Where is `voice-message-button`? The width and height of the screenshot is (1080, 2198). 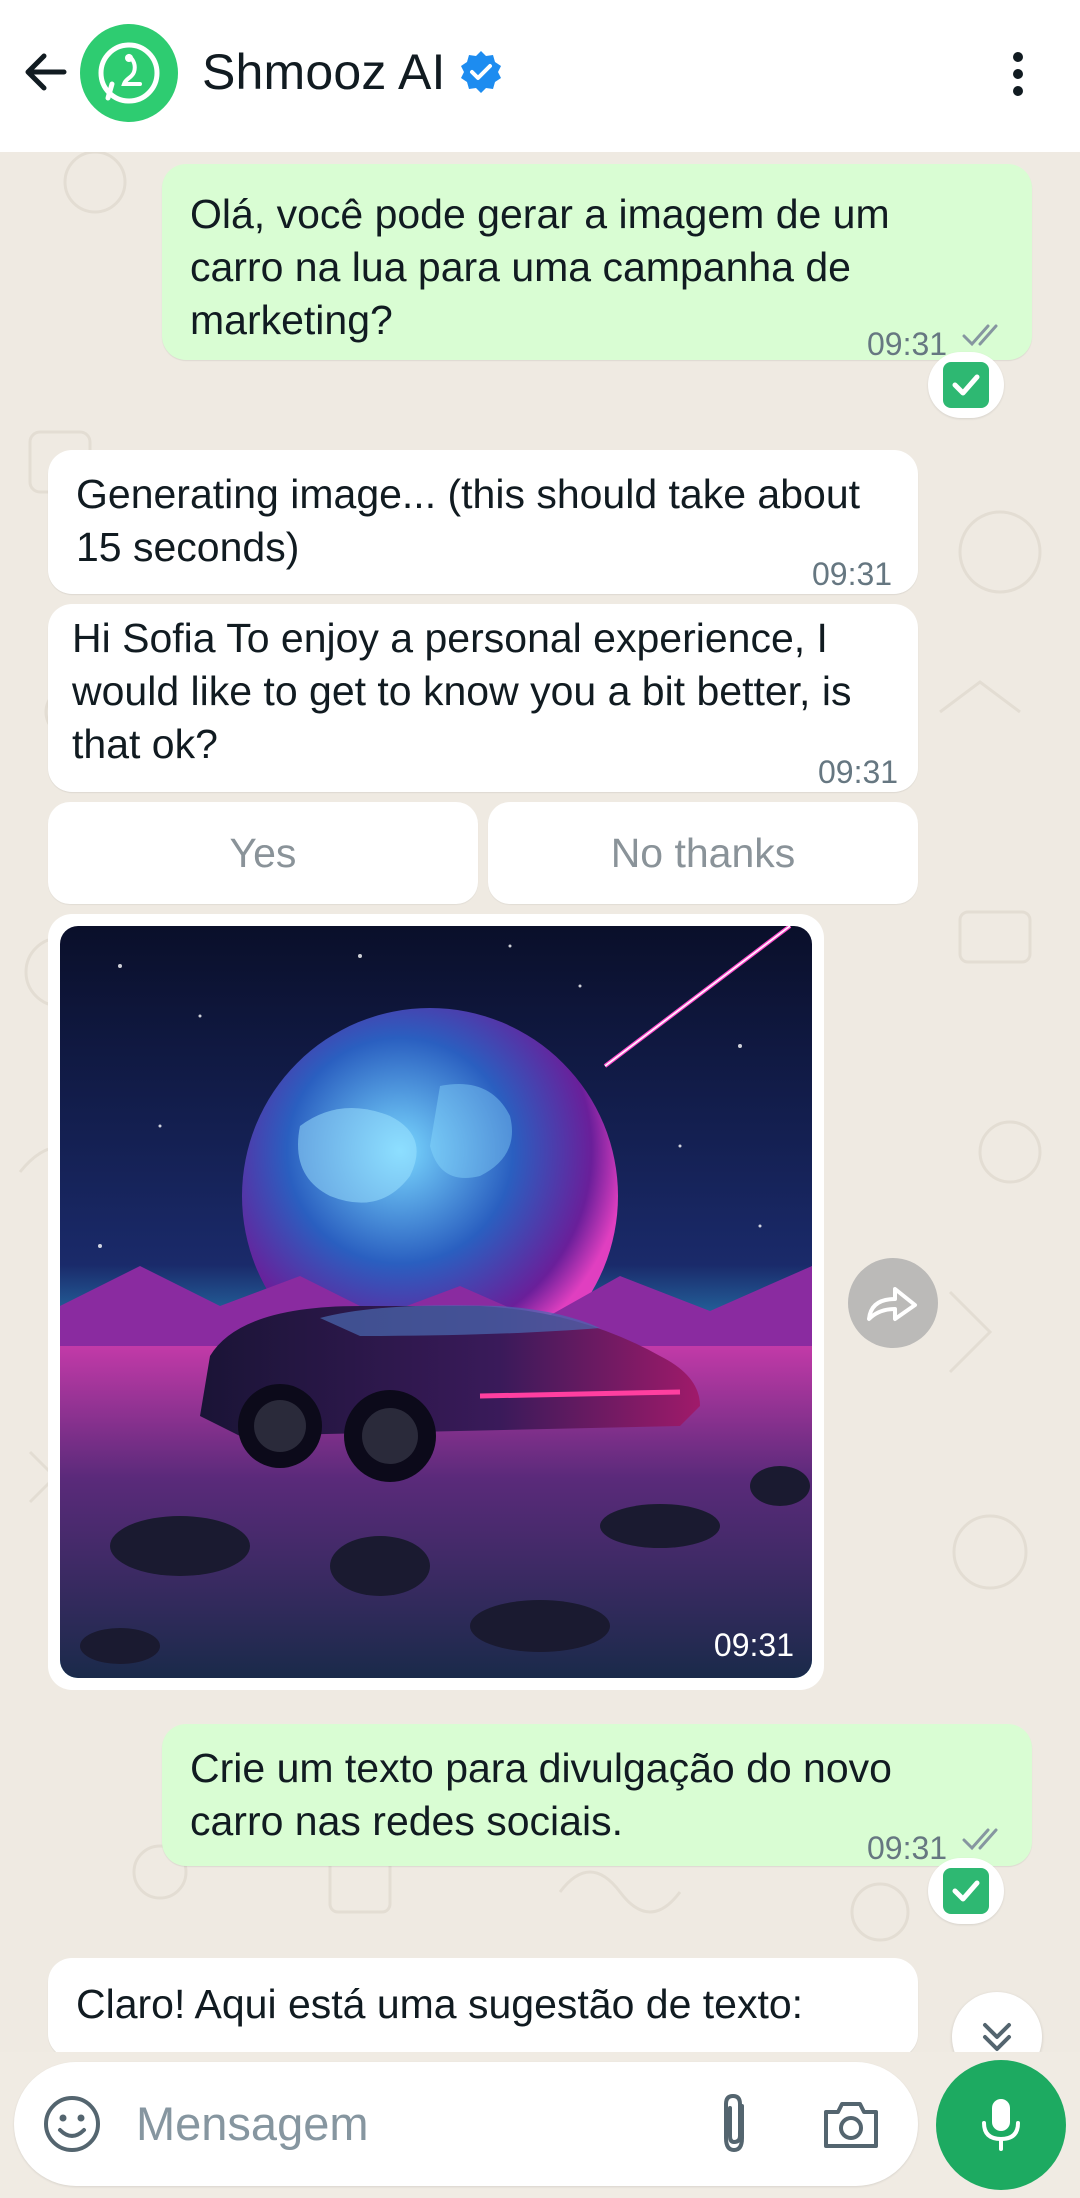 voice-message-button is located at coordinates (1001, 2125).